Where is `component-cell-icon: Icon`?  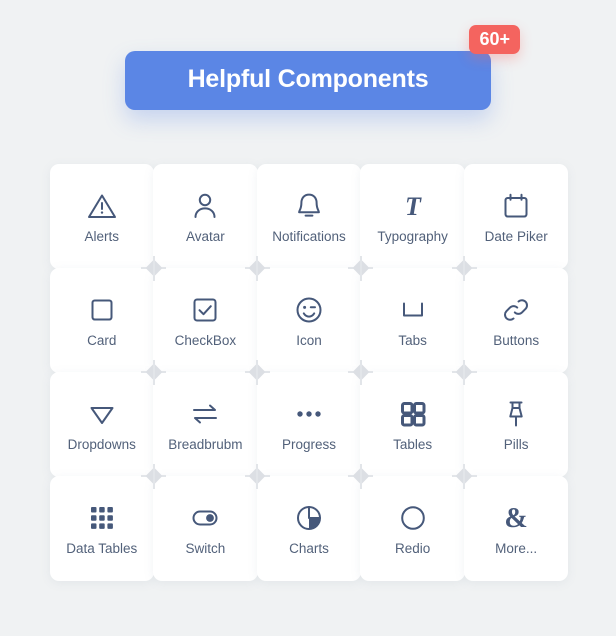 component-cell-icon: Icon is located at coordinates (309, 320).